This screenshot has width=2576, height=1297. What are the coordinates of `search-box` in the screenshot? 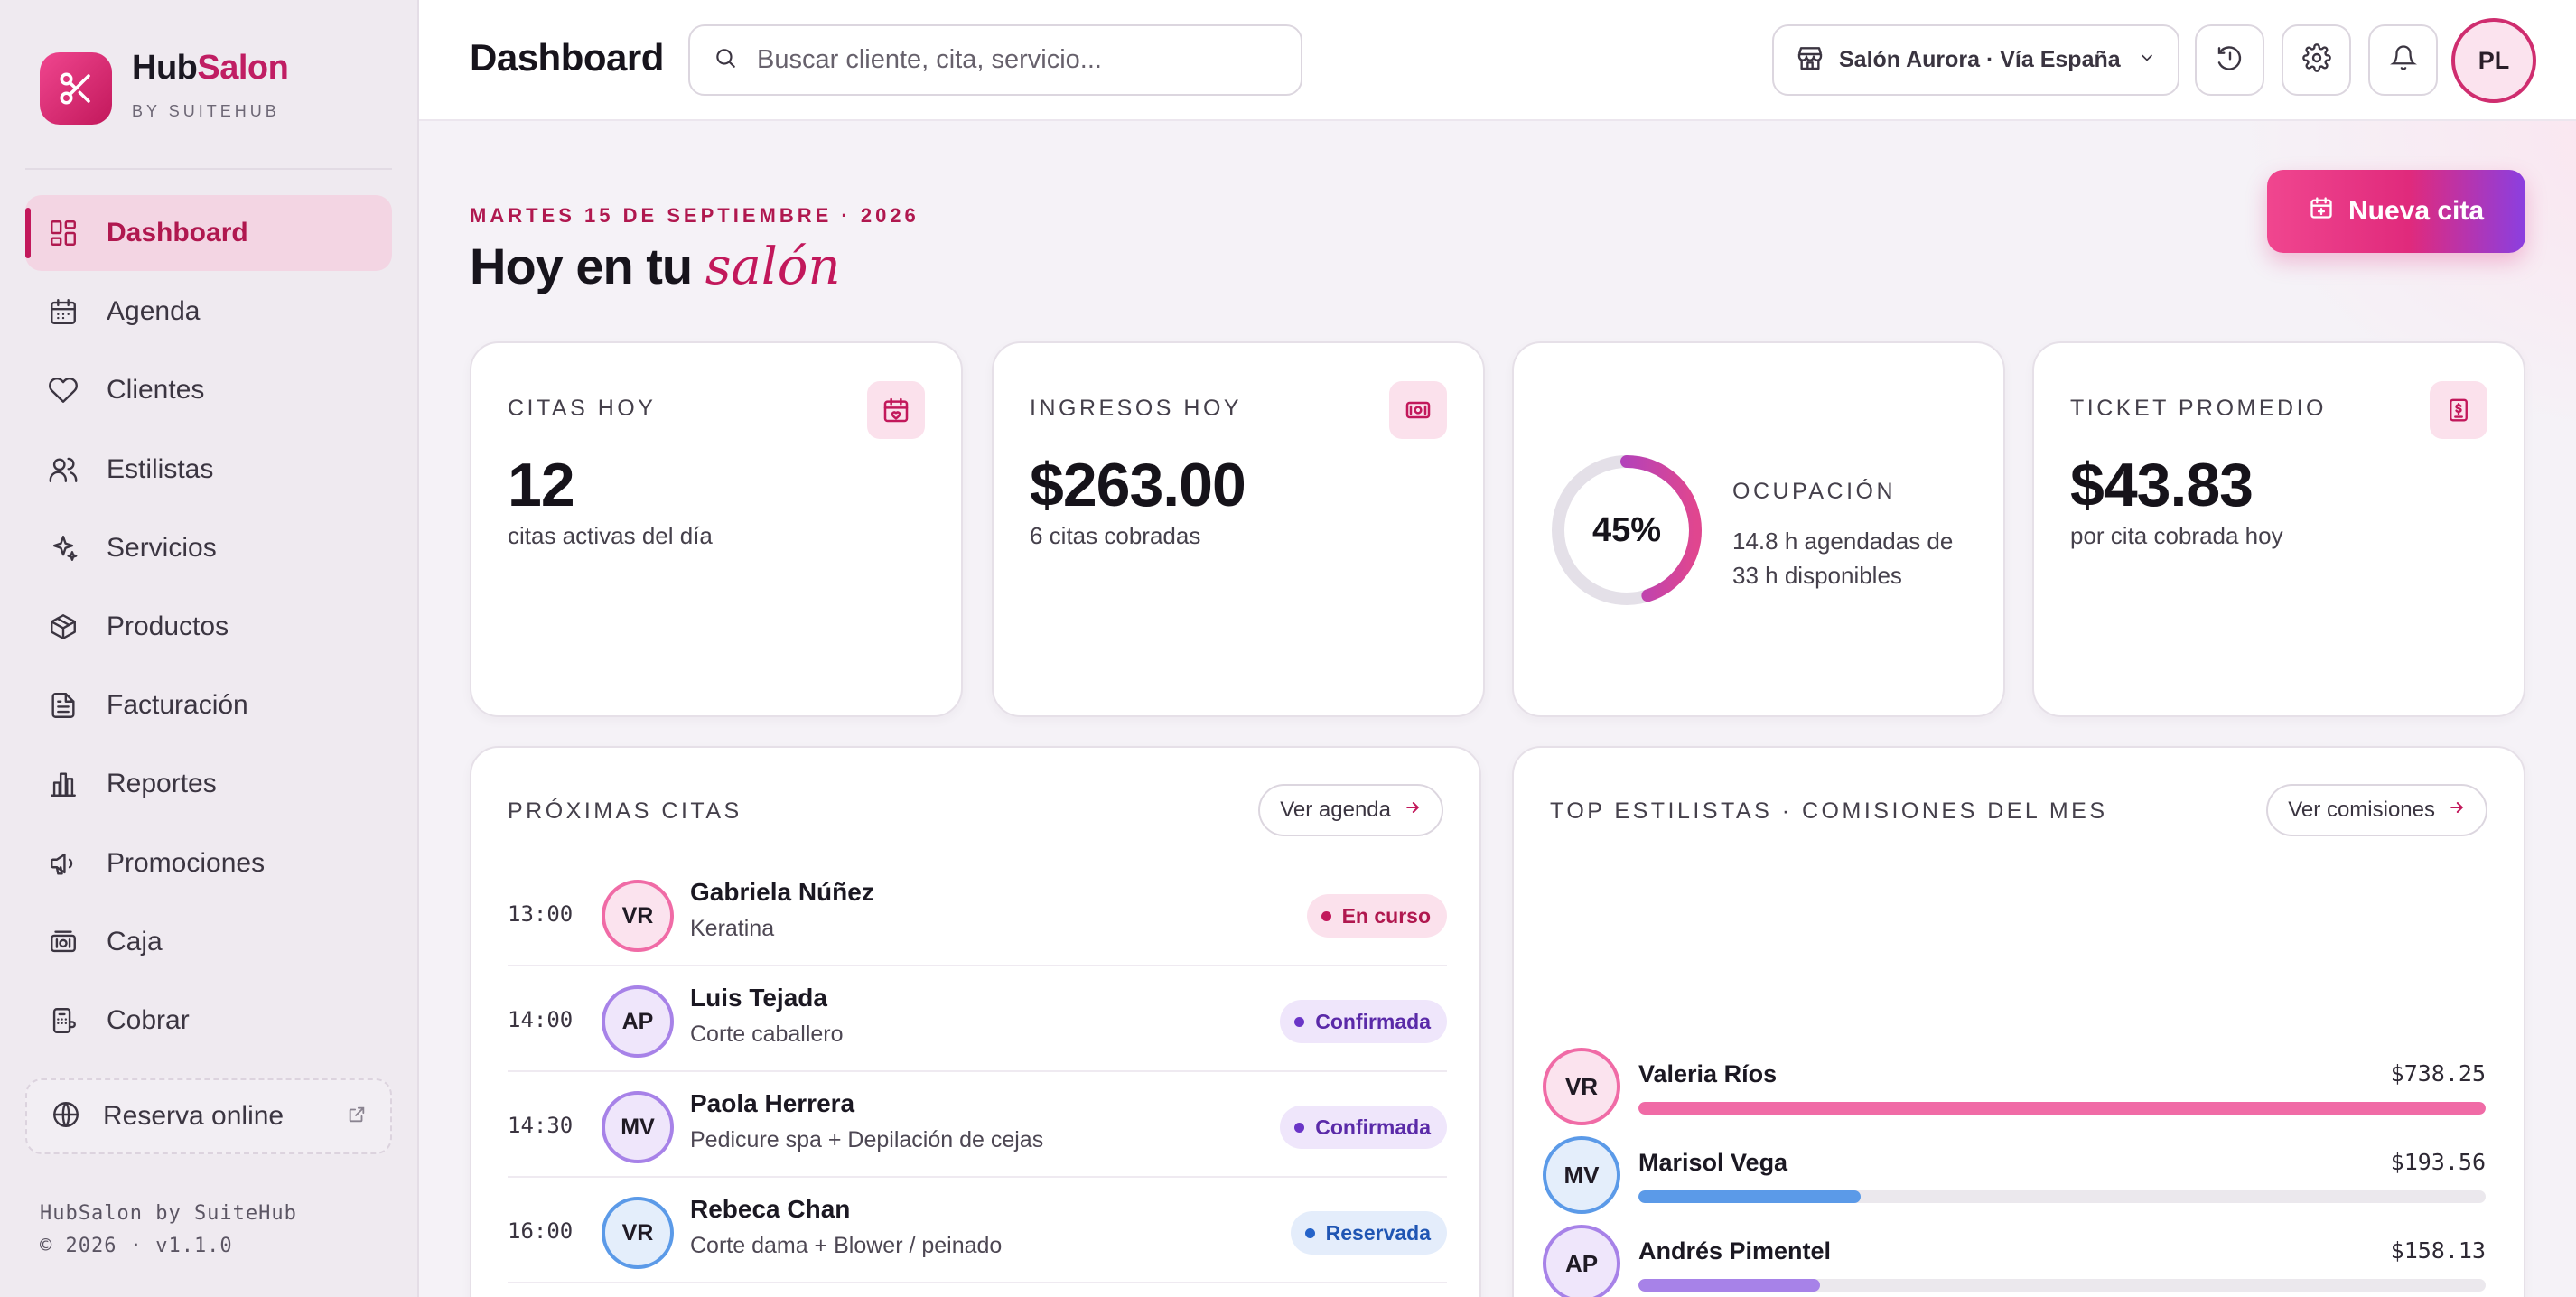 It's located at (995, 60).